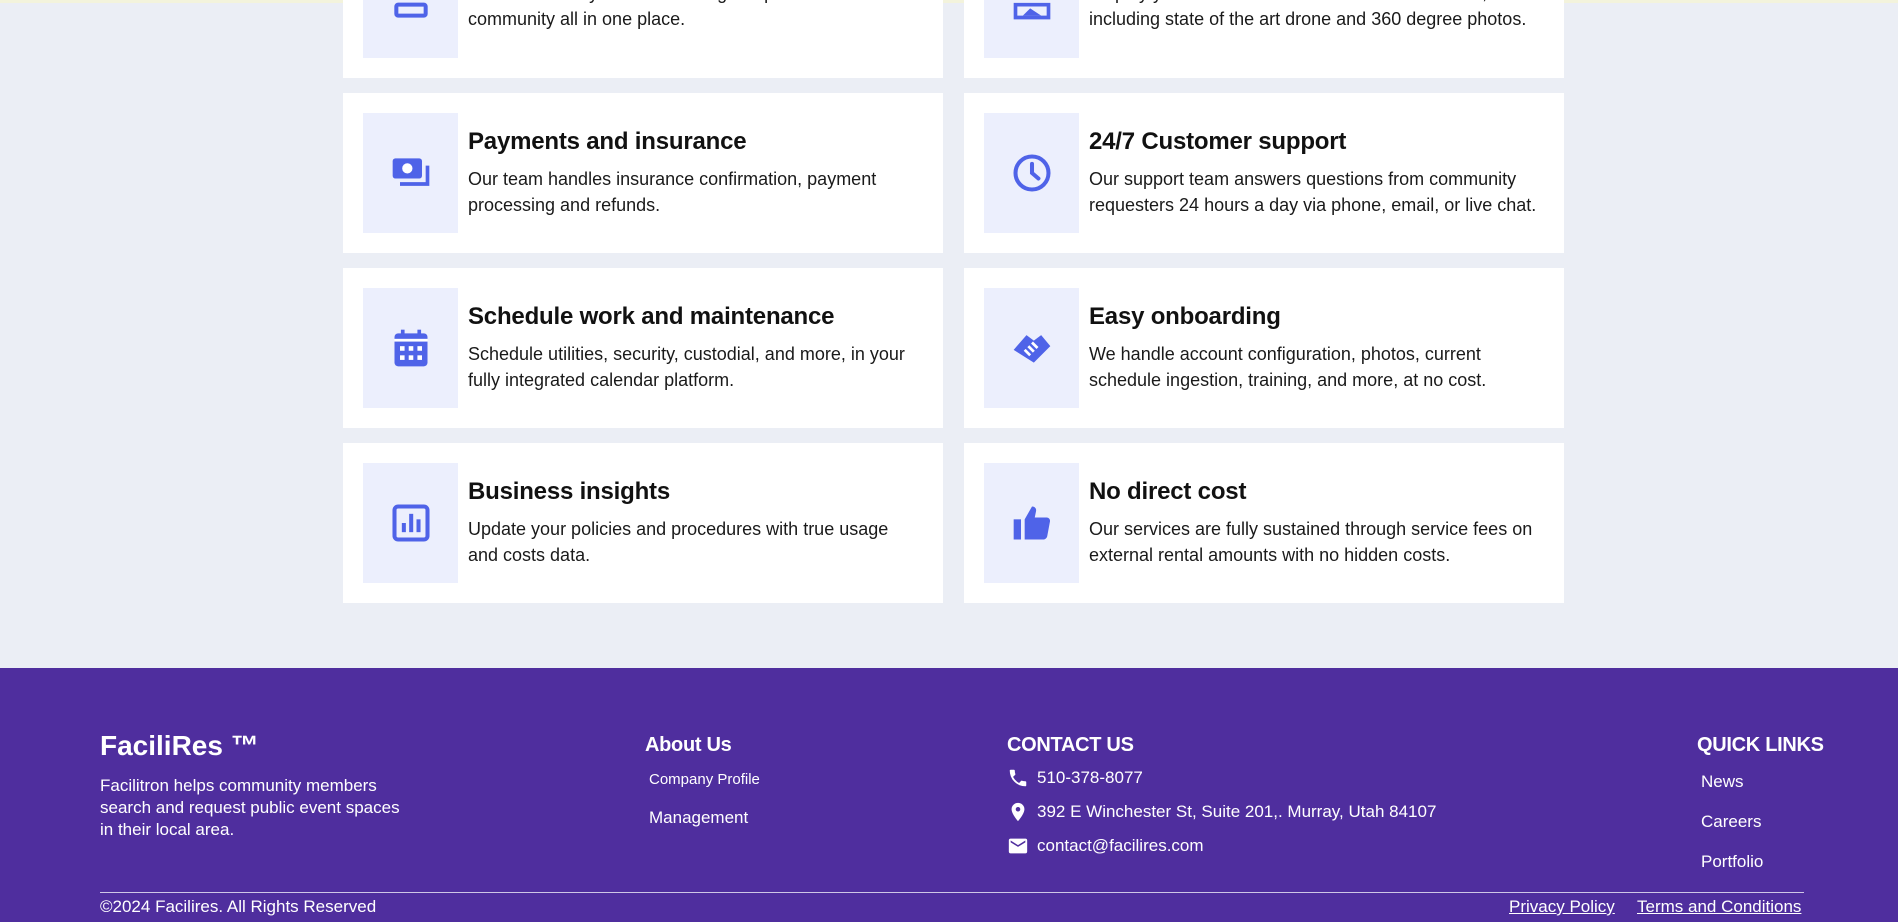 Image resolution: width=1898 pixels, height=922 pixels. What do you see at coordinates (1120, 845) in the screenshot?
I see `email-address: contact@facilires.com` at bounding box center [1120, 845].